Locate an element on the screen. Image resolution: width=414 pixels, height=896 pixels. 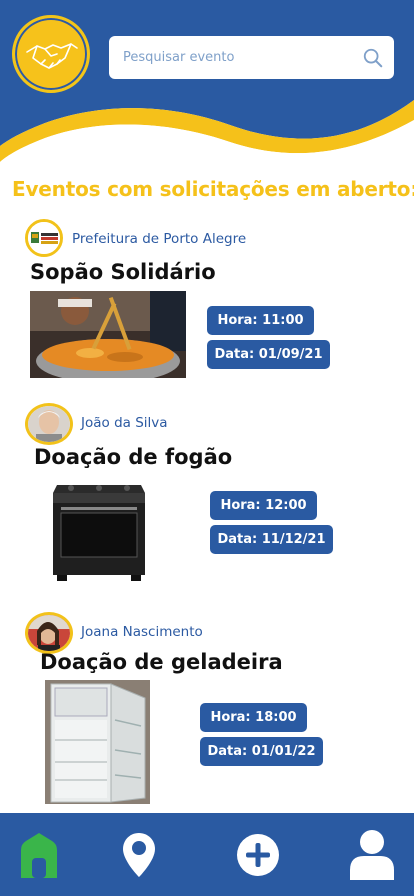
nav-add is located at coordinates (258, 854).